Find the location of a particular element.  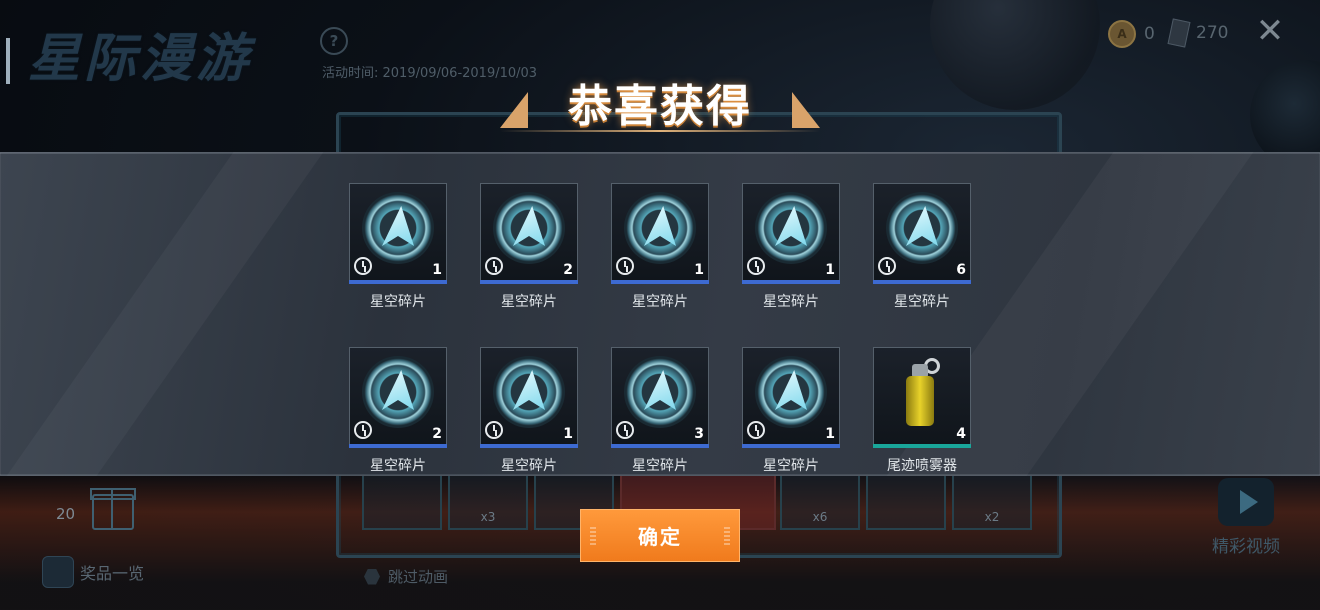

prize-list-button: 奖品一览 is located at coordinates (93, 572).